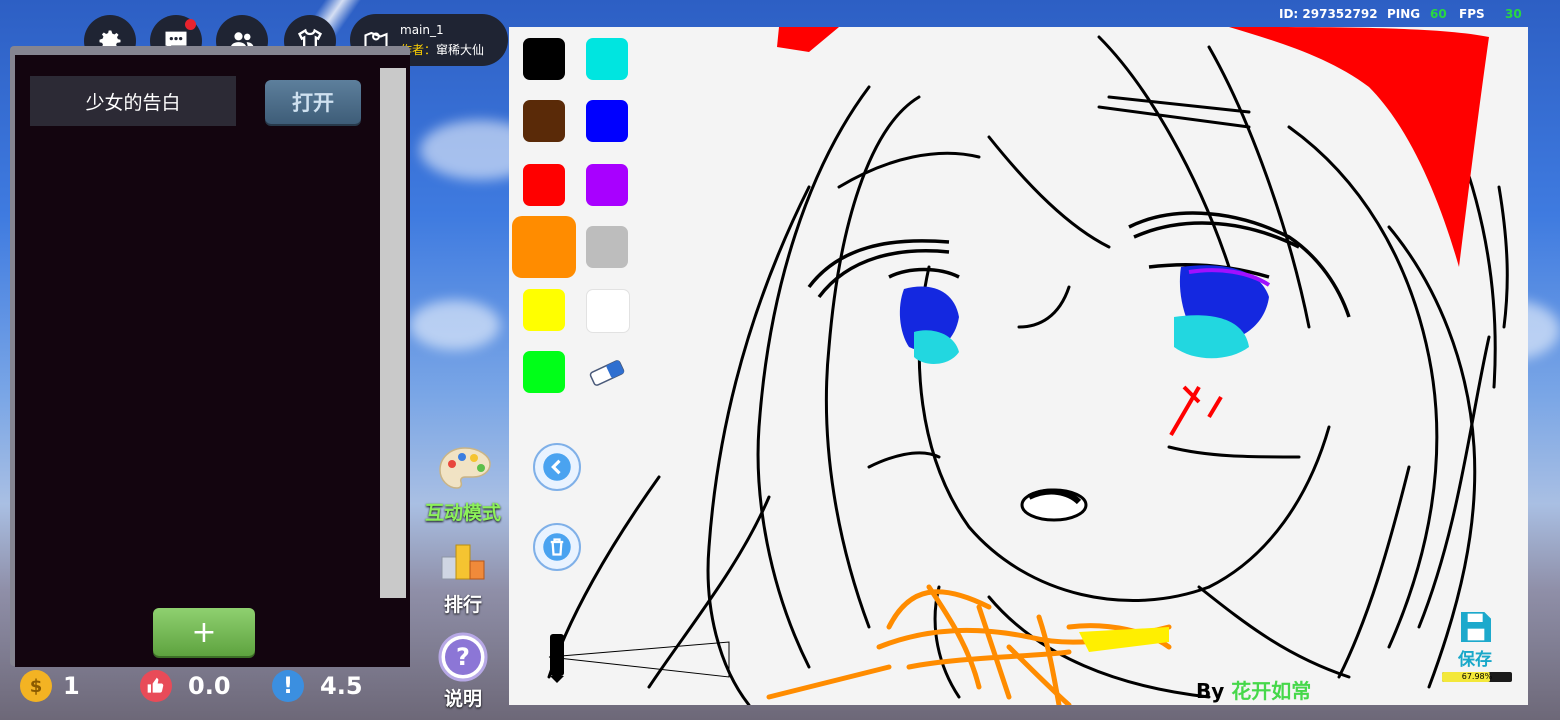 The height and width of the screenshot is (720, 1560). What do you see at coordinates (204, 632) in the screenshot?
I see `add-button: +` at bounding box center [204, 632].